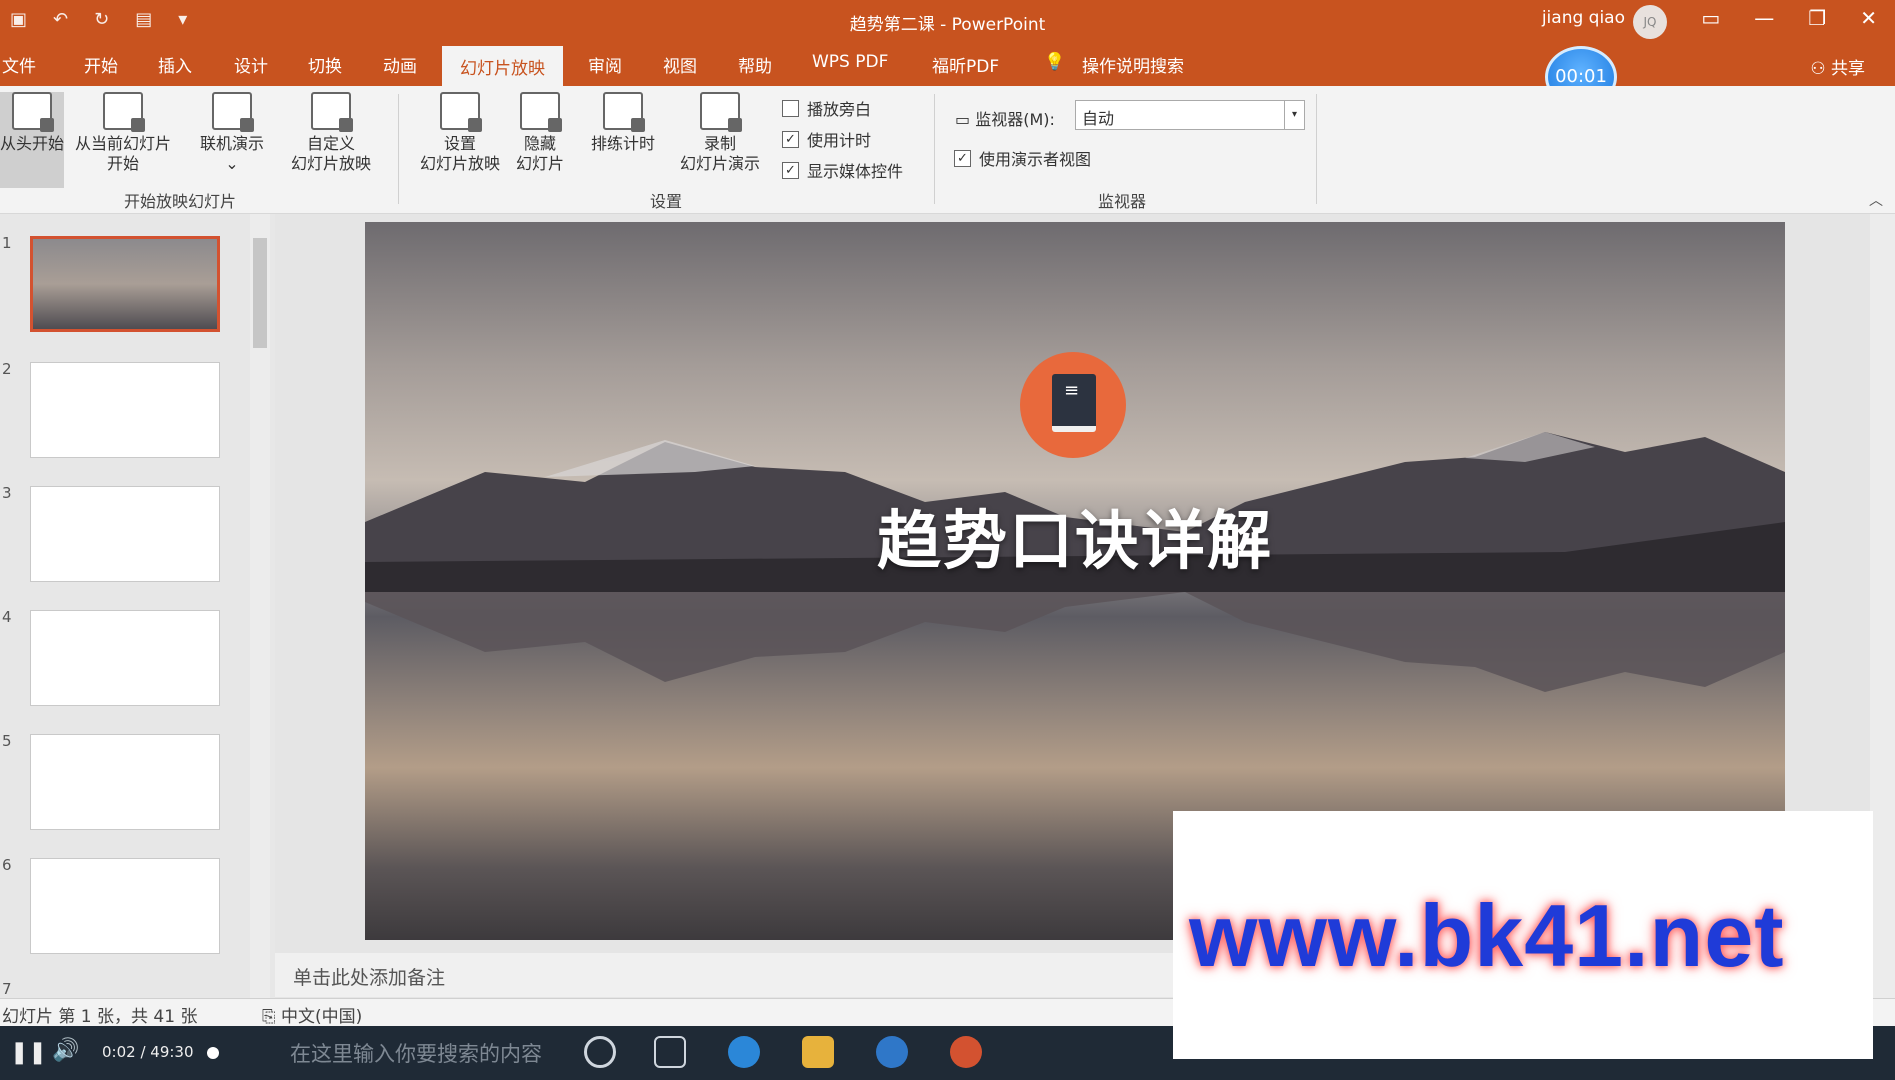 This screenshot has height=1080, width=1895. Describe the element at coordinates (175, 64) in the screenshot. I see `tab-insert: 插入` at that location.